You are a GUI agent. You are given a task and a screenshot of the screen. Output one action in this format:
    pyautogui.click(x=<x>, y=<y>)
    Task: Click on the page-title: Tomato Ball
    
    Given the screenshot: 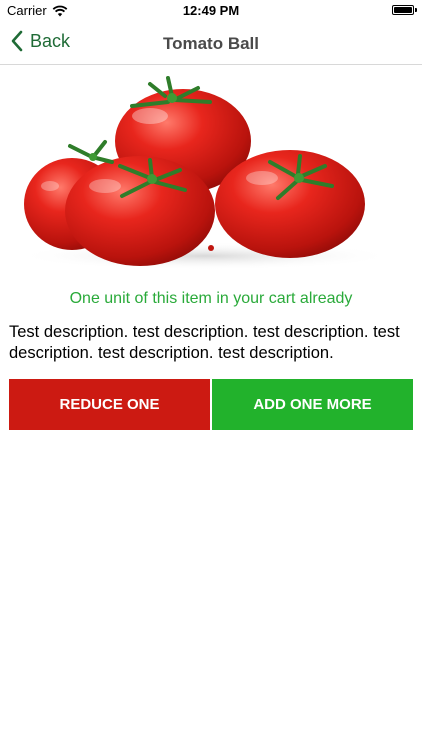 What is the action you would take?
    pyautogui.click(x=211, y=43)
    